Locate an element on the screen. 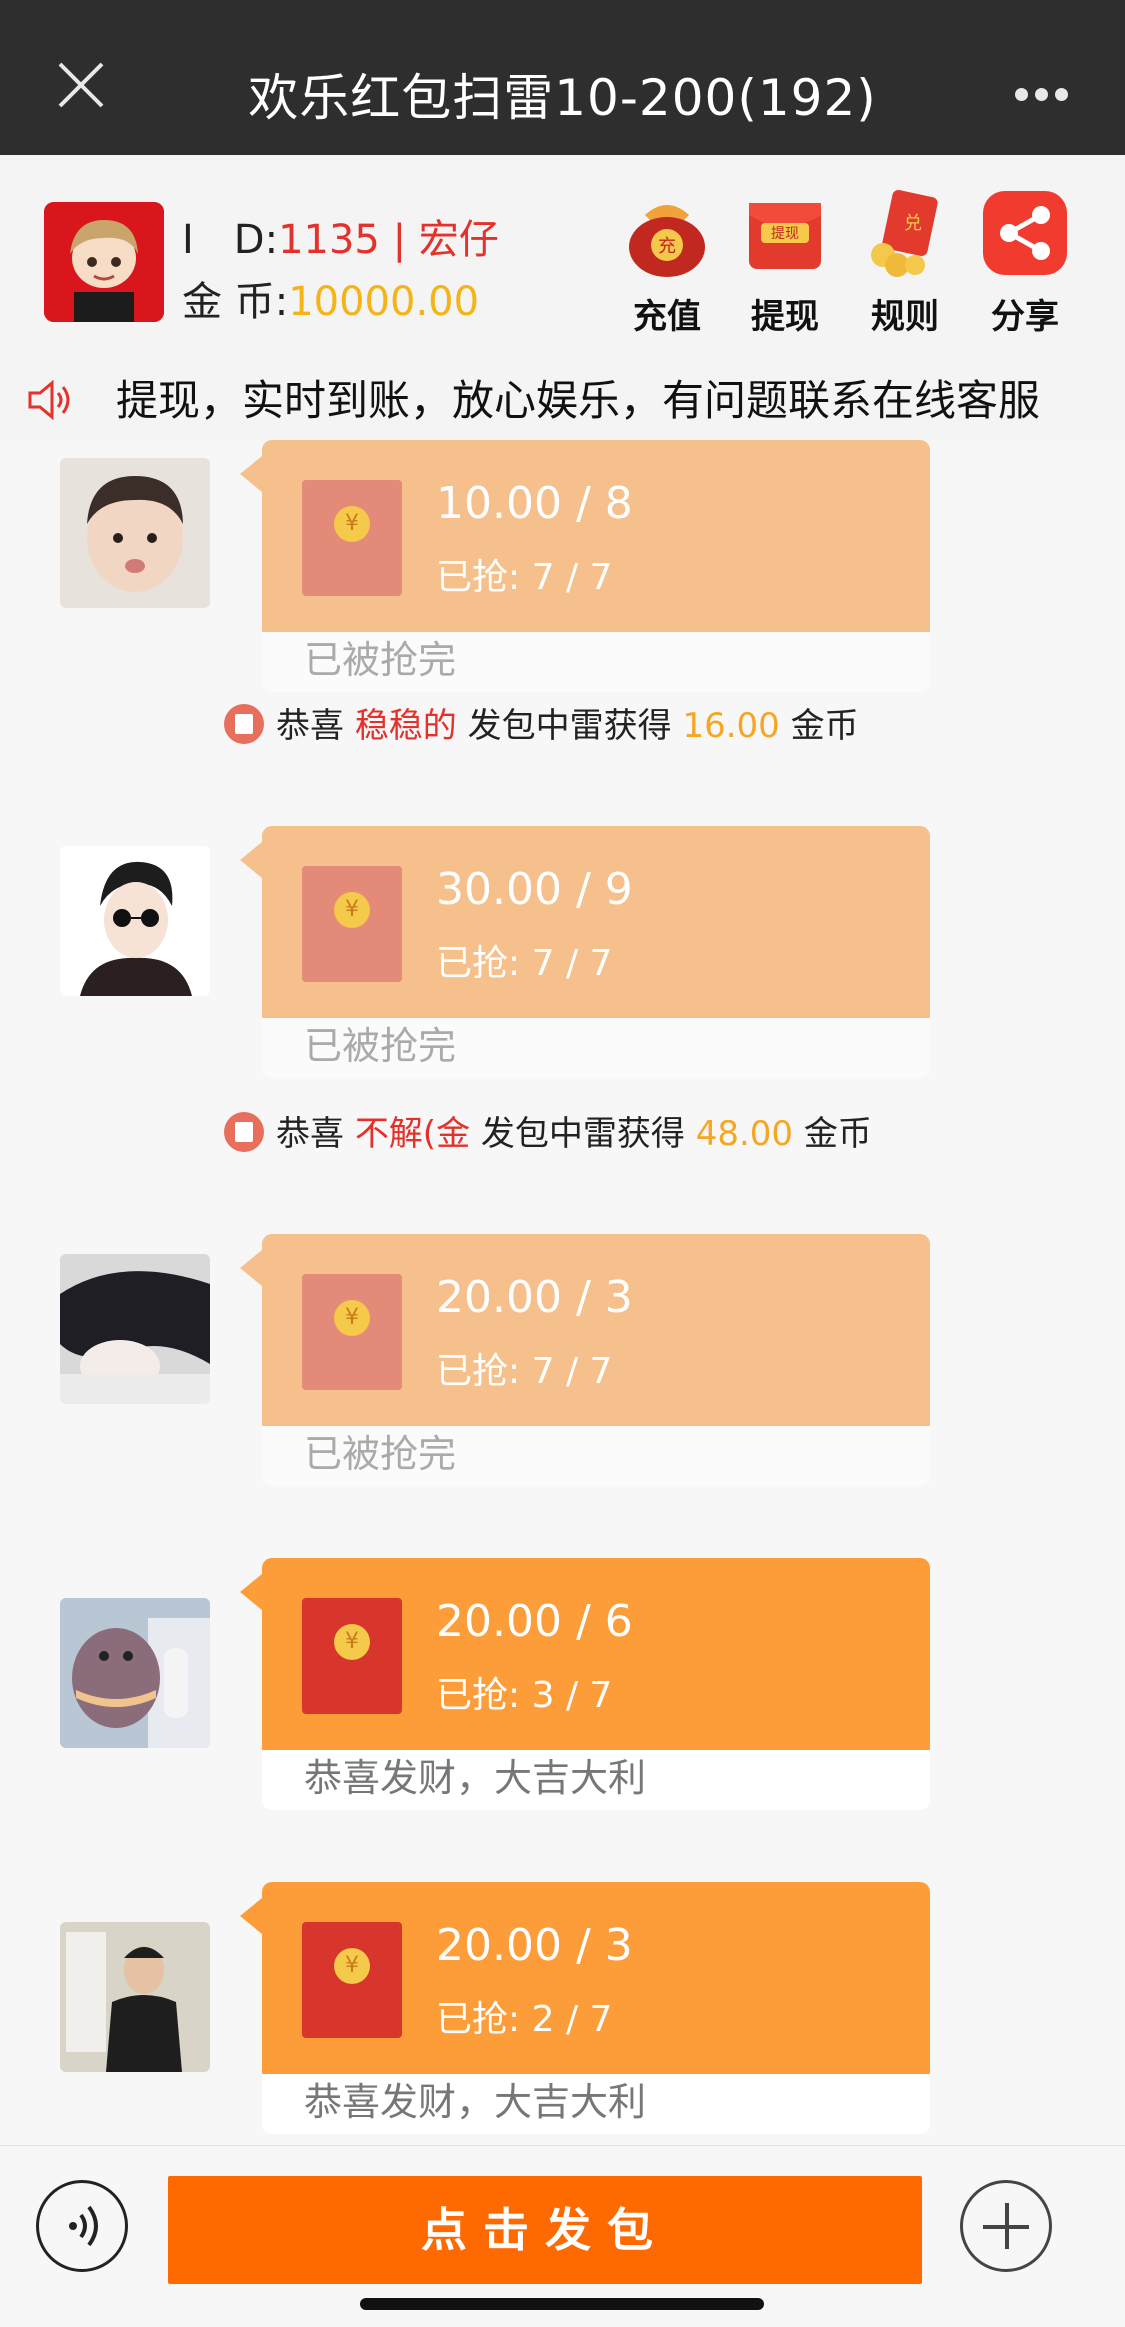 This screenshot has height=2327, width=1125. grab-status: 已抢: 3 / 7 is located at coordinates (524, 1692).